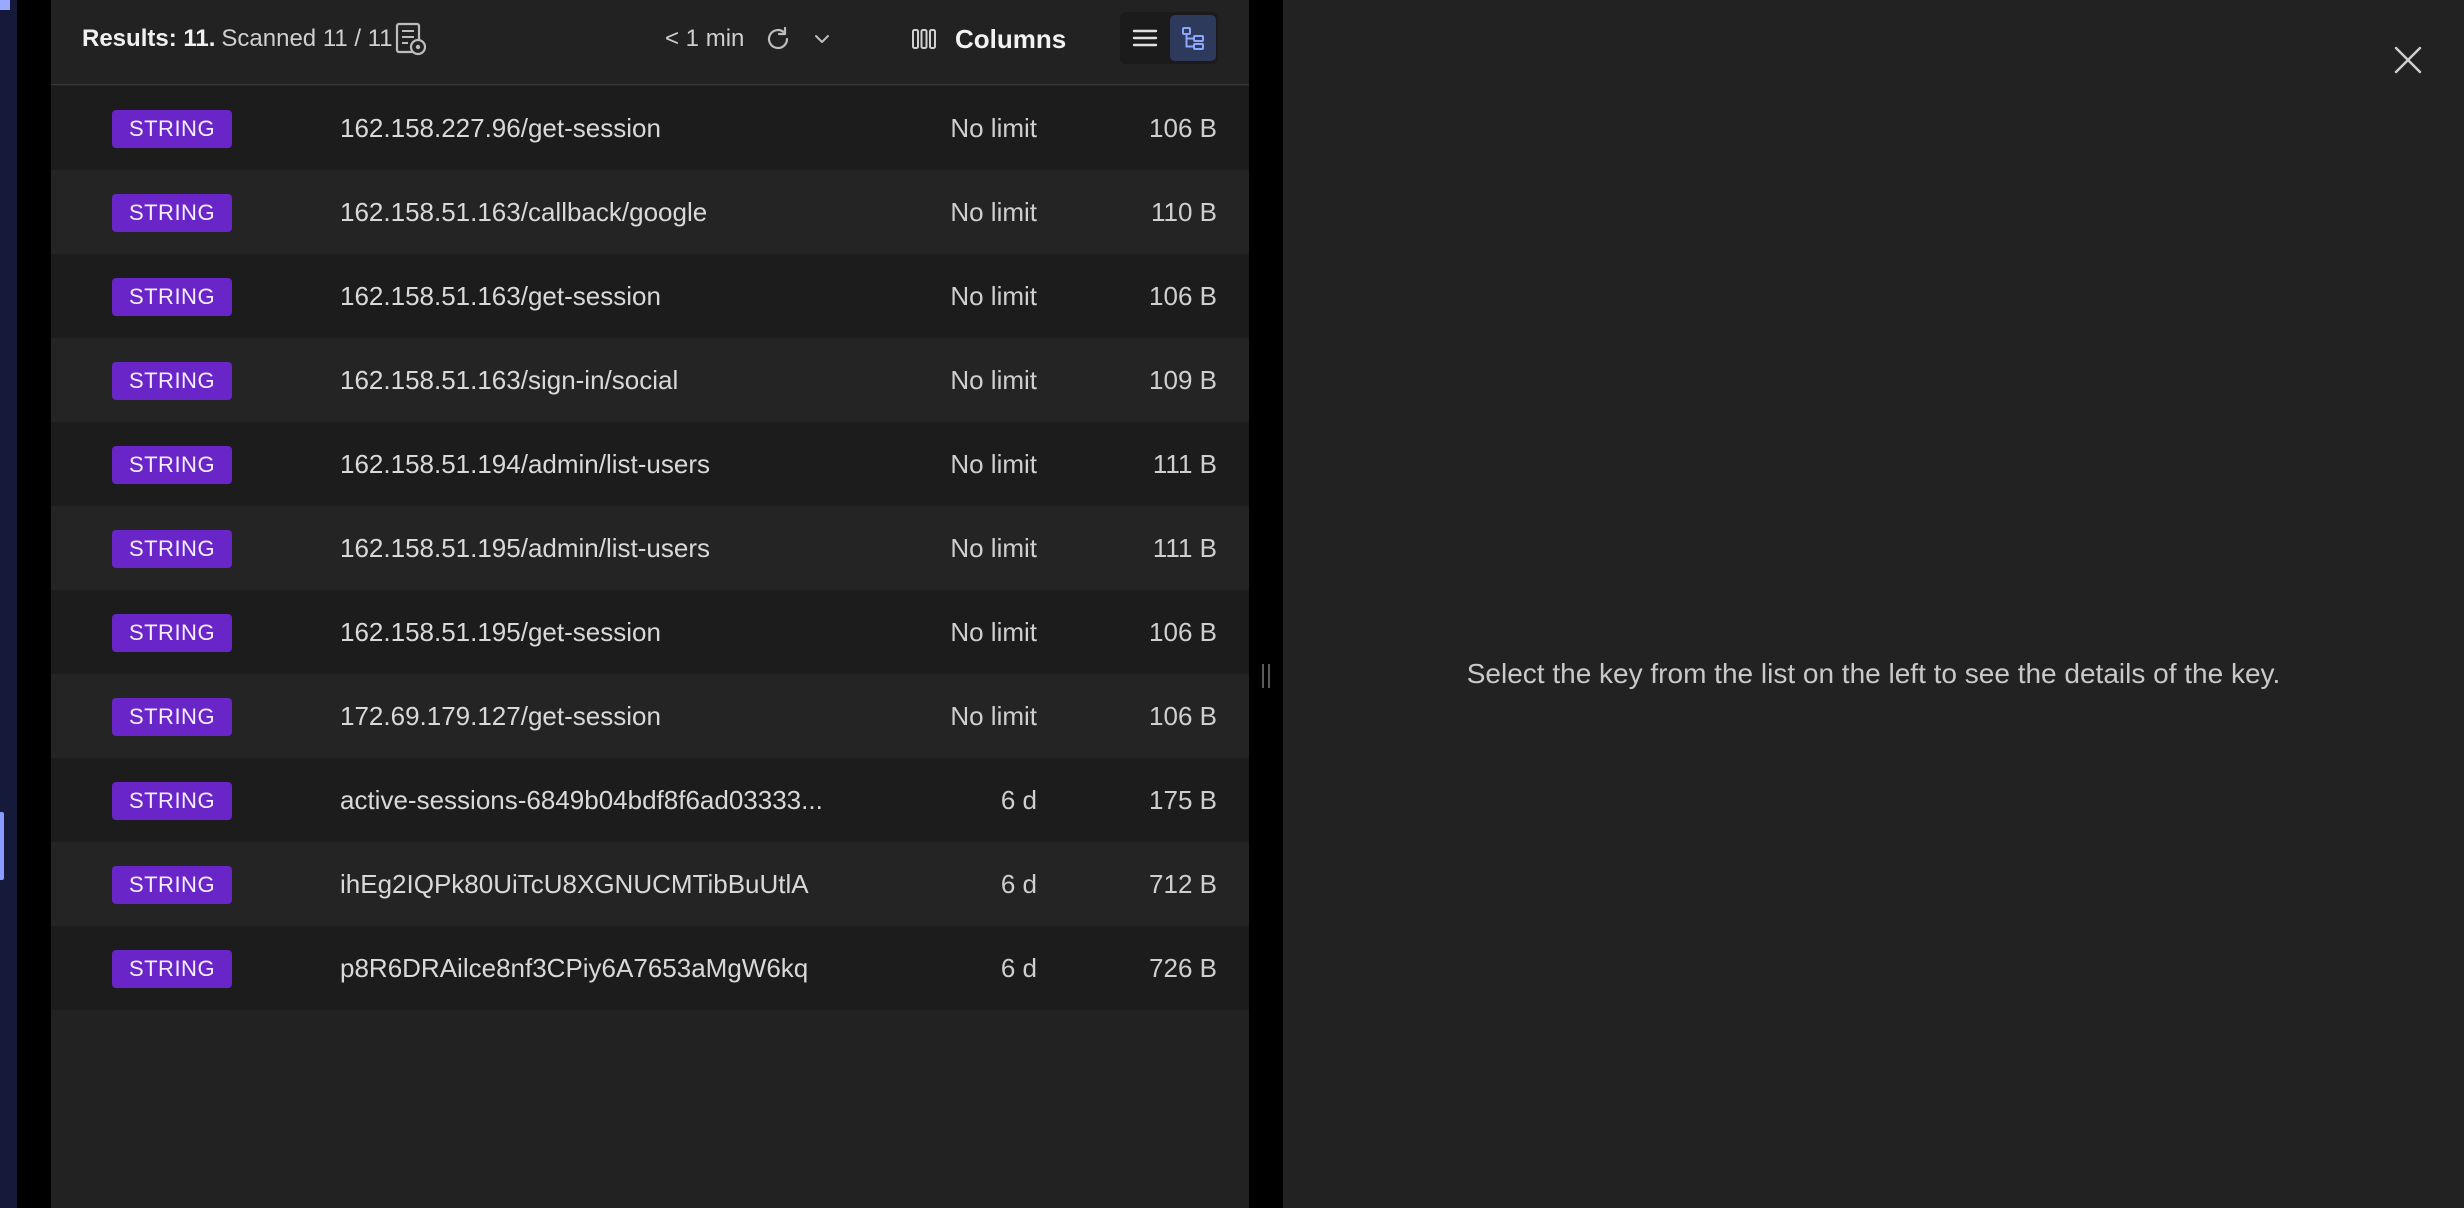  Describe the element at coordinates (525, 548) in the screenshot. I see `key-name: 162.158.51.195/admin/list-users` at that location.